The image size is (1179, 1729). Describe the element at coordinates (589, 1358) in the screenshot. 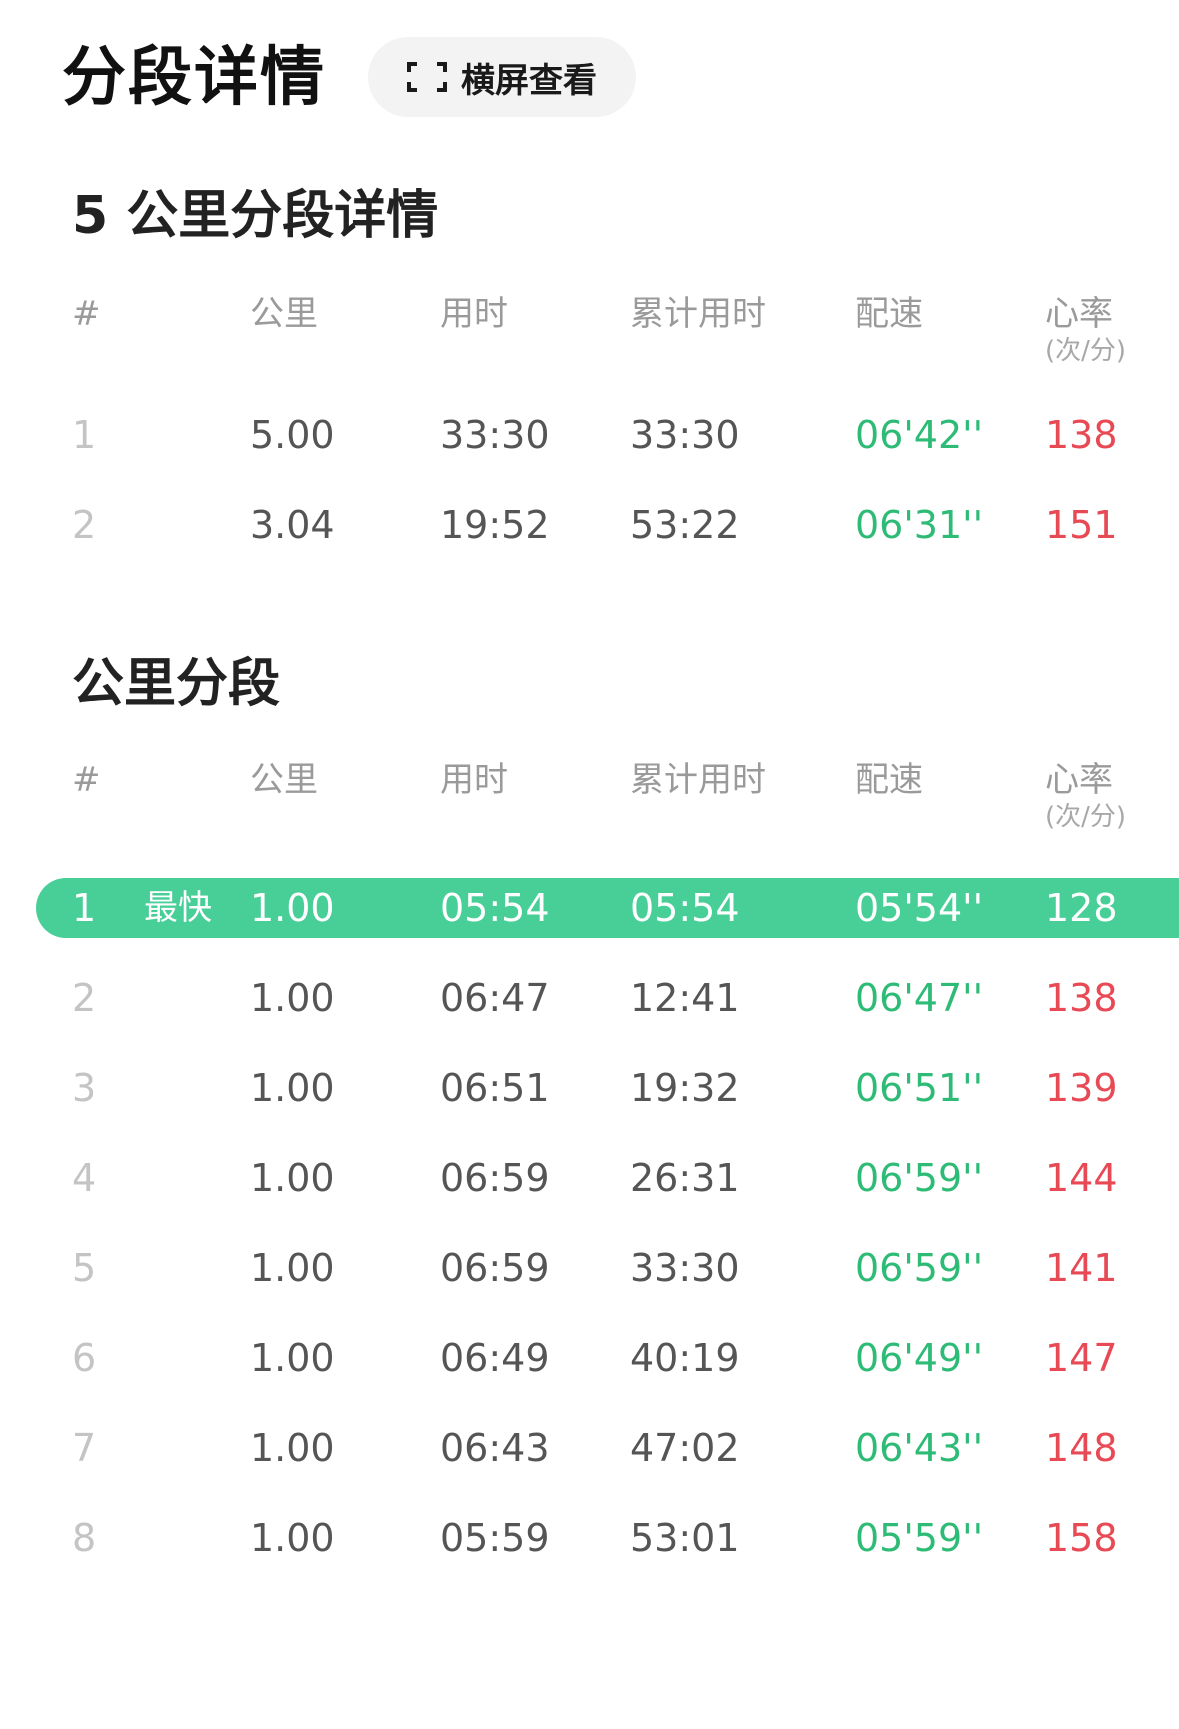

I see `table-row: 6 1.00 06:49 40:19 06'49'' 147` at that location.